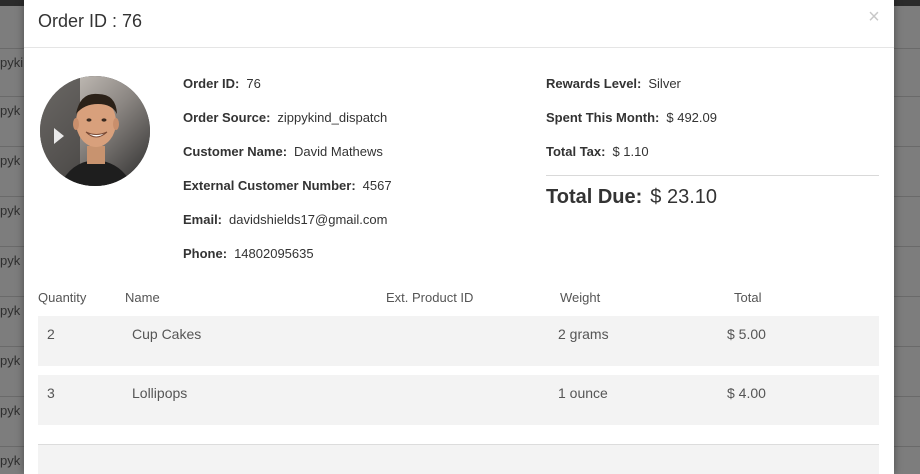 The height and width of the screenshot is (474, 920). I want to click on summary-divider, so click(712, 175).